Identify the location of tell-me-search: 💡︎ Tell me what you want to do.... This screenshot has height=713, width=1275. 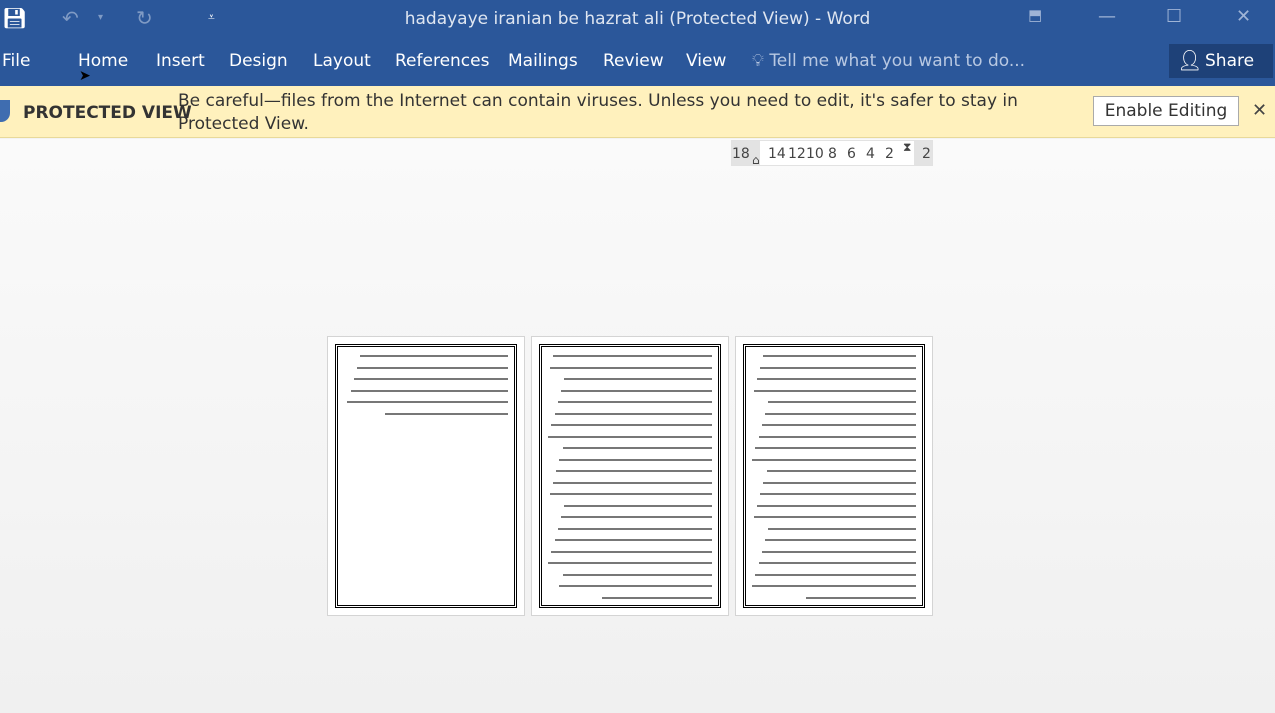
(888, 61).